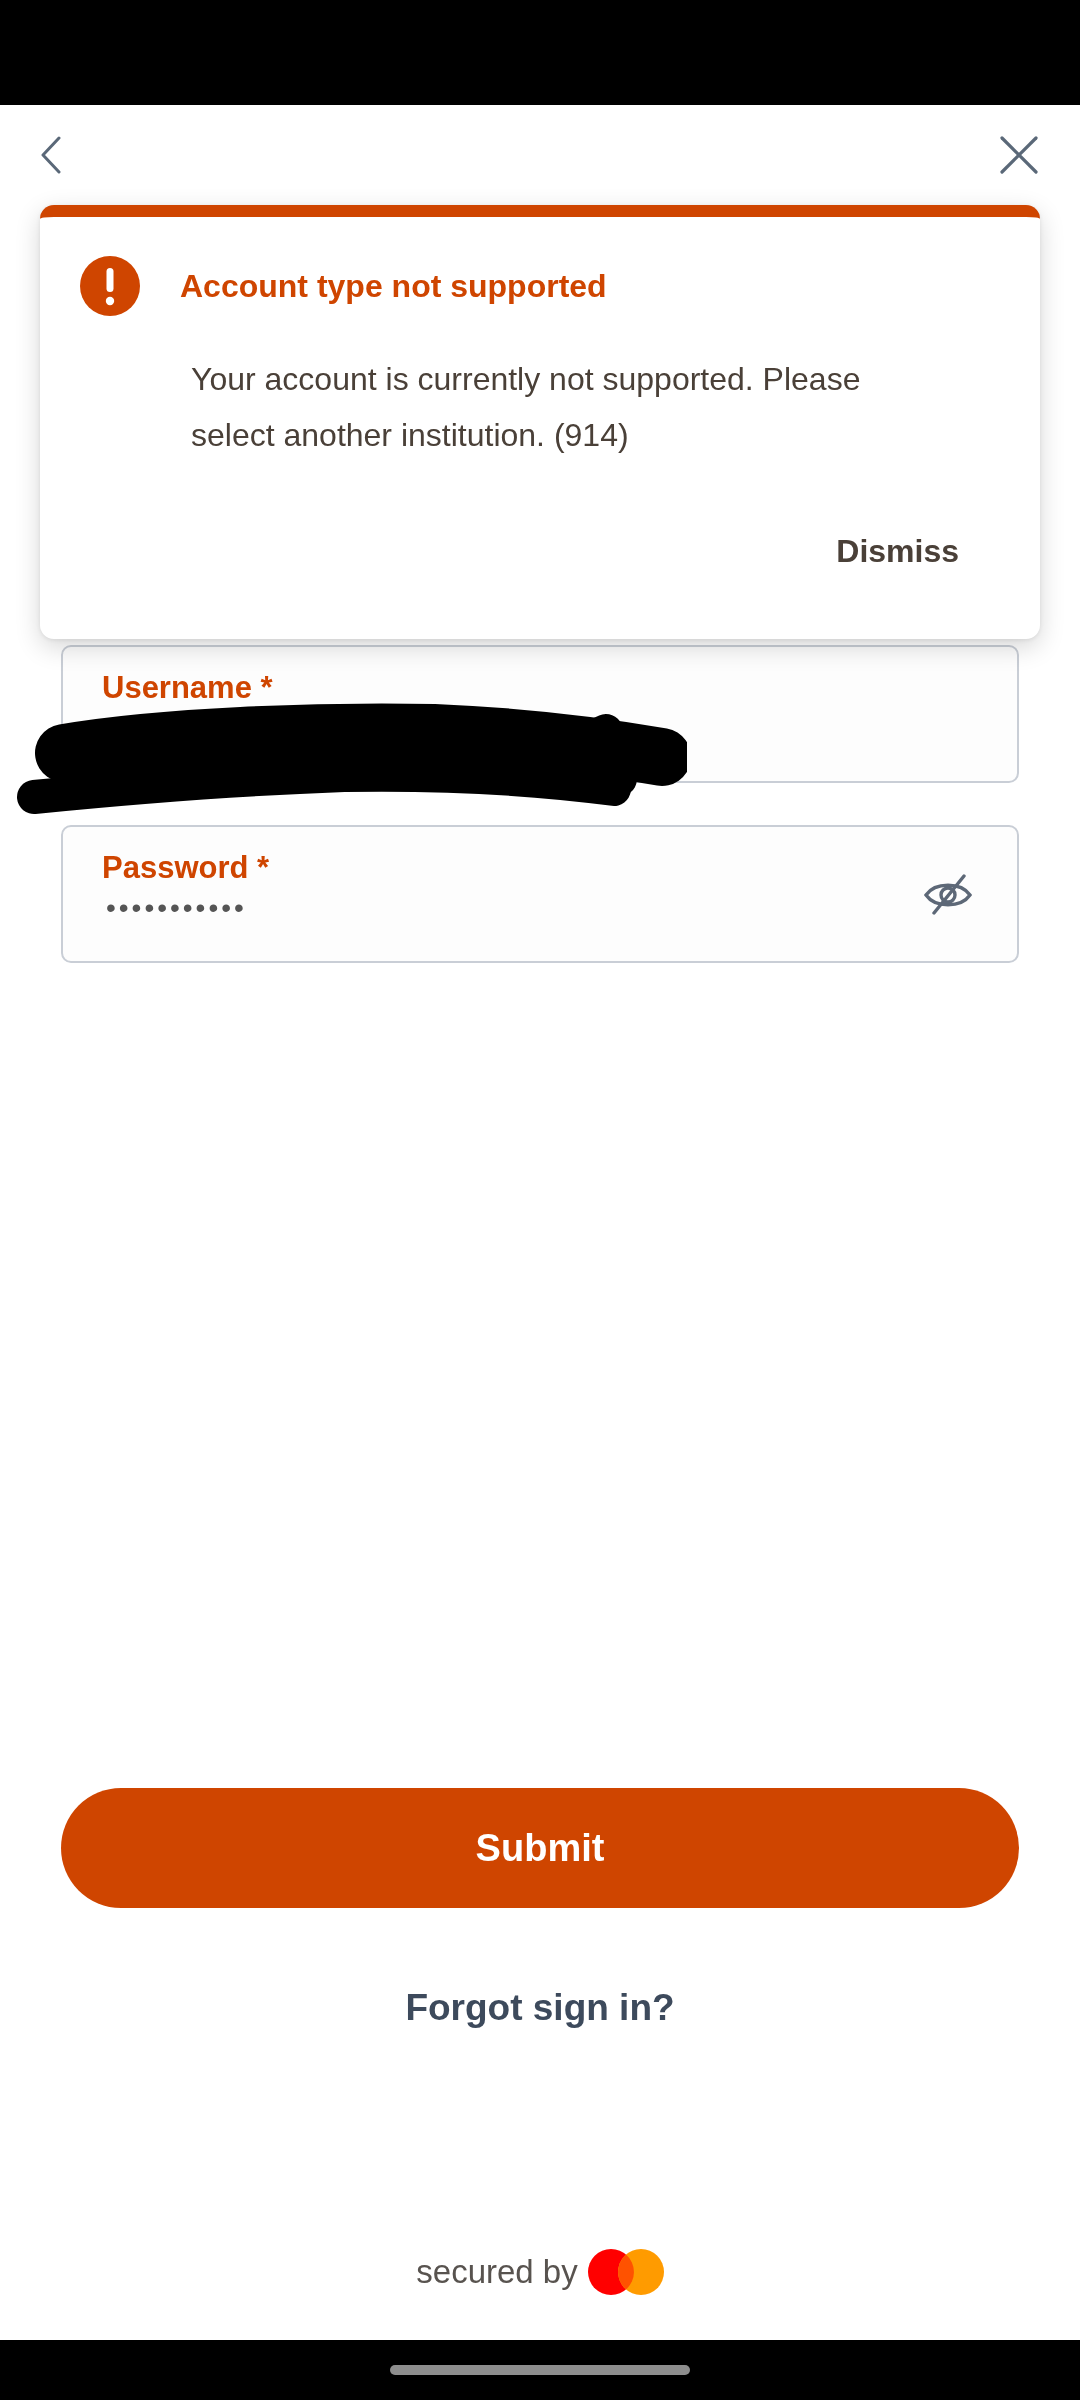 This screenshot has width=1080, height=2400. Describe the element at coordinates (625, 2272) in the screenshot. I see `overlapping-circles-logo-icon` at that location.